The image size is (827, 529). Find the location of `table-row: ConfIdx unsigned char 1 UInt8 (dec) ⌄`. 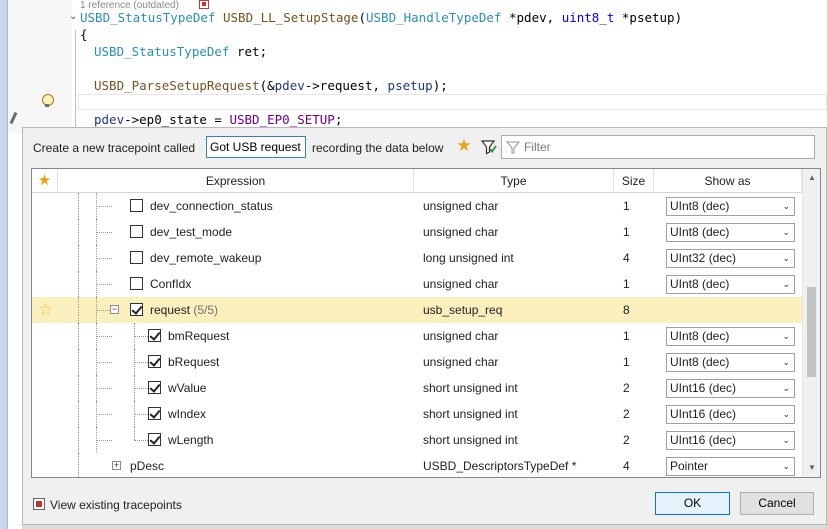

table-row: ConfIdx unsigned char 1 UInt8 (dec) ⌄ is located at coordinates (418, 284).